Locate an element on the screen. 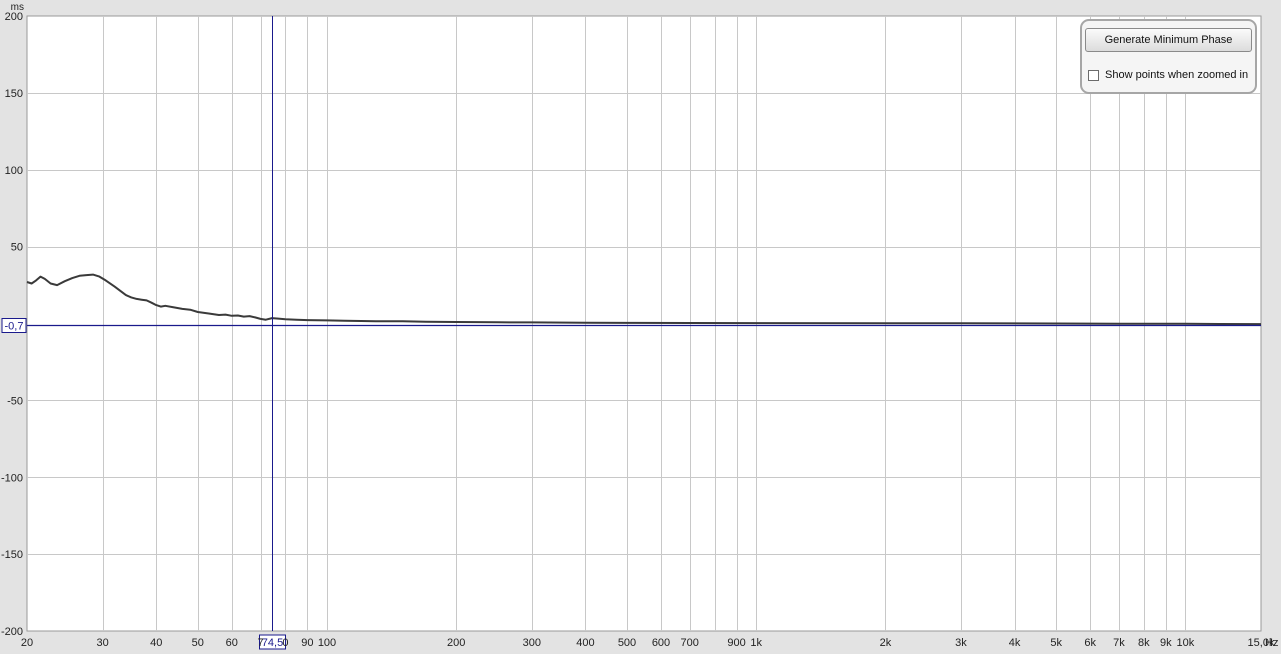 Image resolution: width=1281 pixels, height=654 pixels. x-tick-label: 0 is located at coordinates (285, 643).